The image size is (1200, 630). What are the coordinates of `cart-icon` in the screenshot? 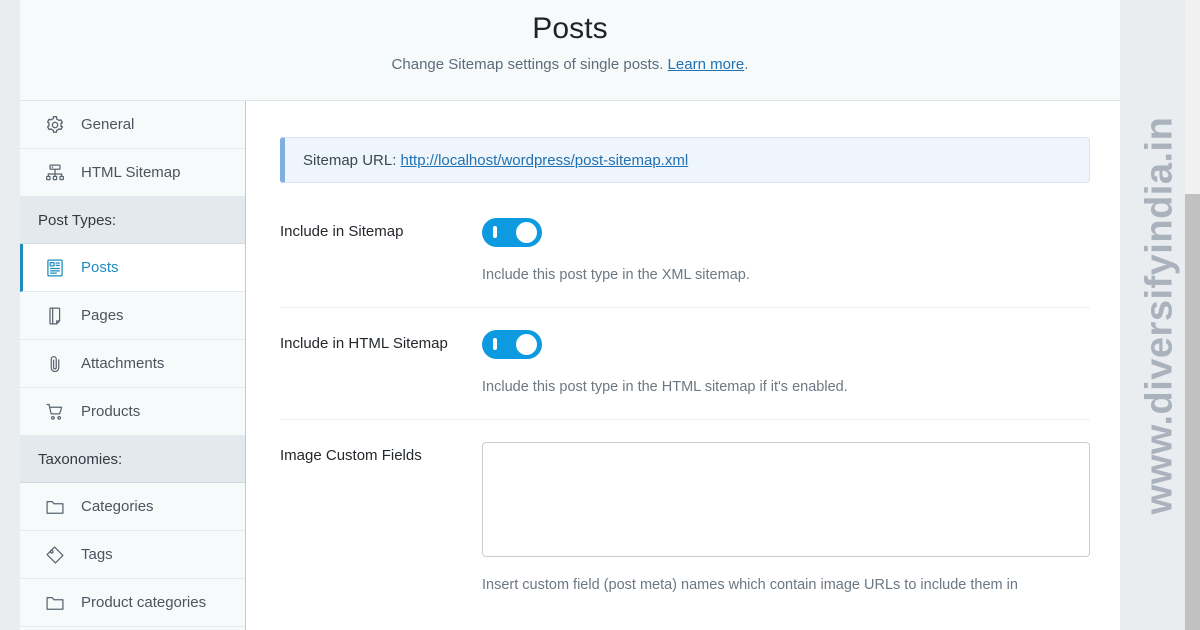 It's located at (55, 412).